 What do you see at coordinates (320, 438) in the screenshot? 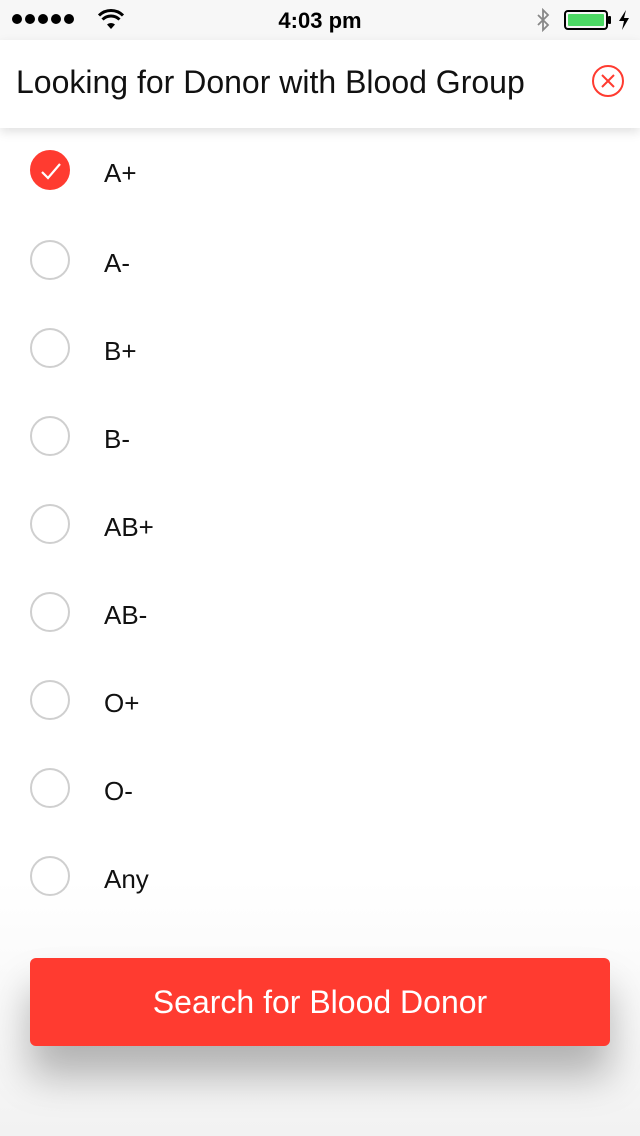
I see `blood-group-option-b-neg: B-` at bounding box center [320, 438].